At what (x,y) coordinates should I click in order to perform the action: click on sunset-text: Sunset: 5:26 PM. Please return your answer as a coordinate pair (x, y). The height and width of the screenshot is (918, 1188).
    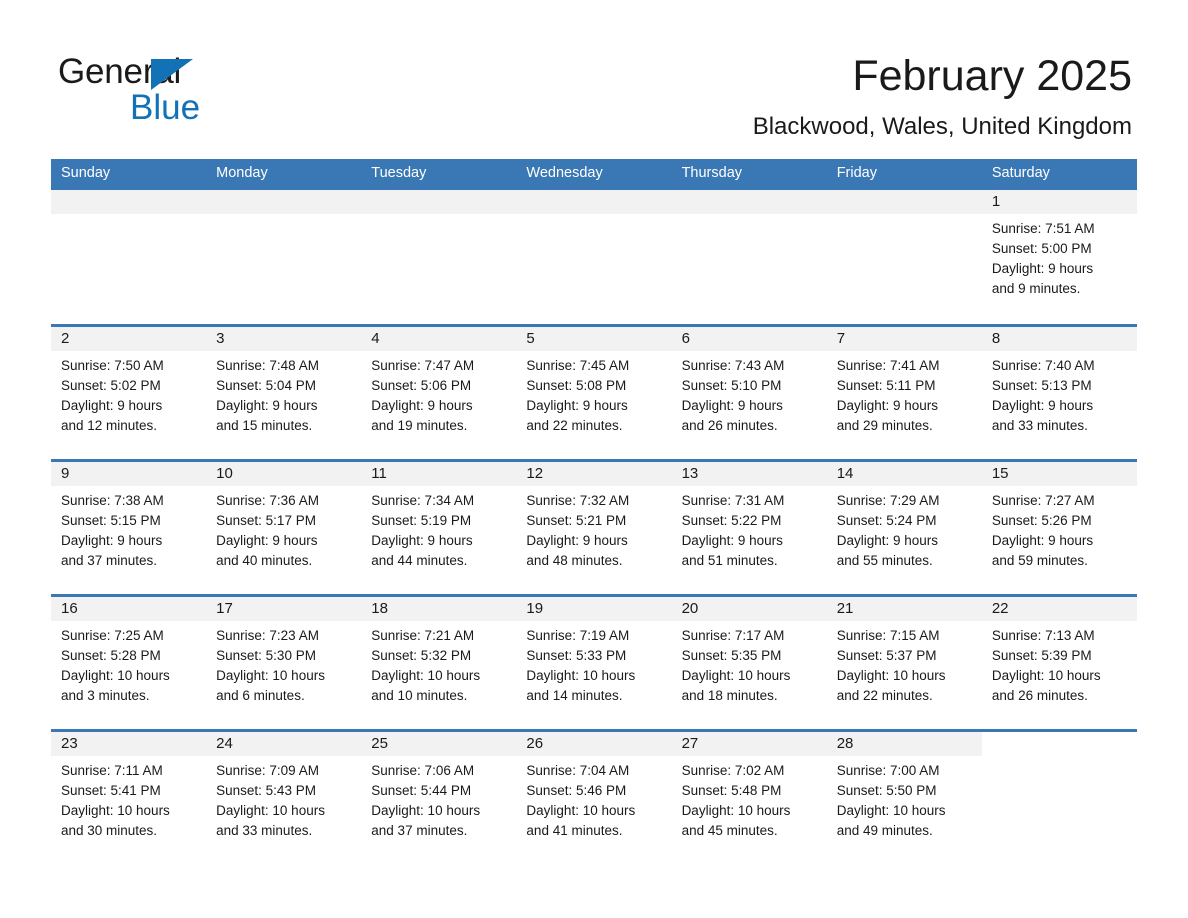
    Looking at the image, I should click on (1041, 520).